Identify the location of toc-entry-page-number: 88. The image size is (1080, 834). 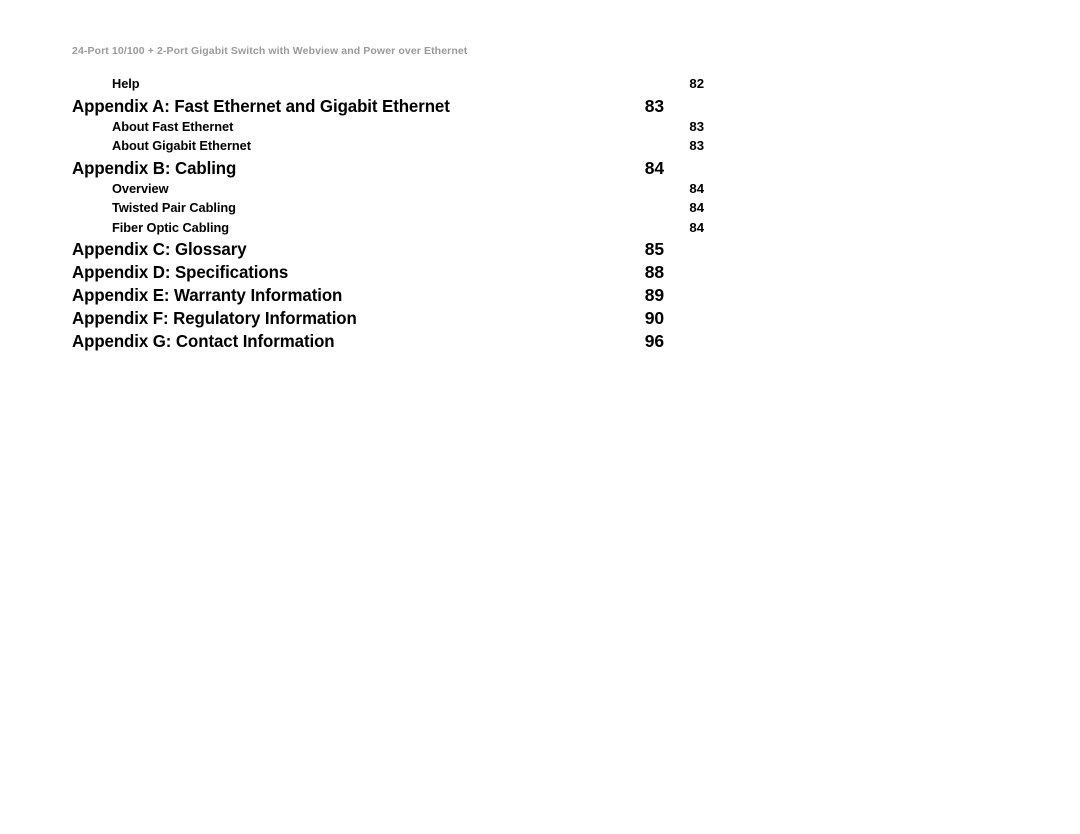
(654, 272).